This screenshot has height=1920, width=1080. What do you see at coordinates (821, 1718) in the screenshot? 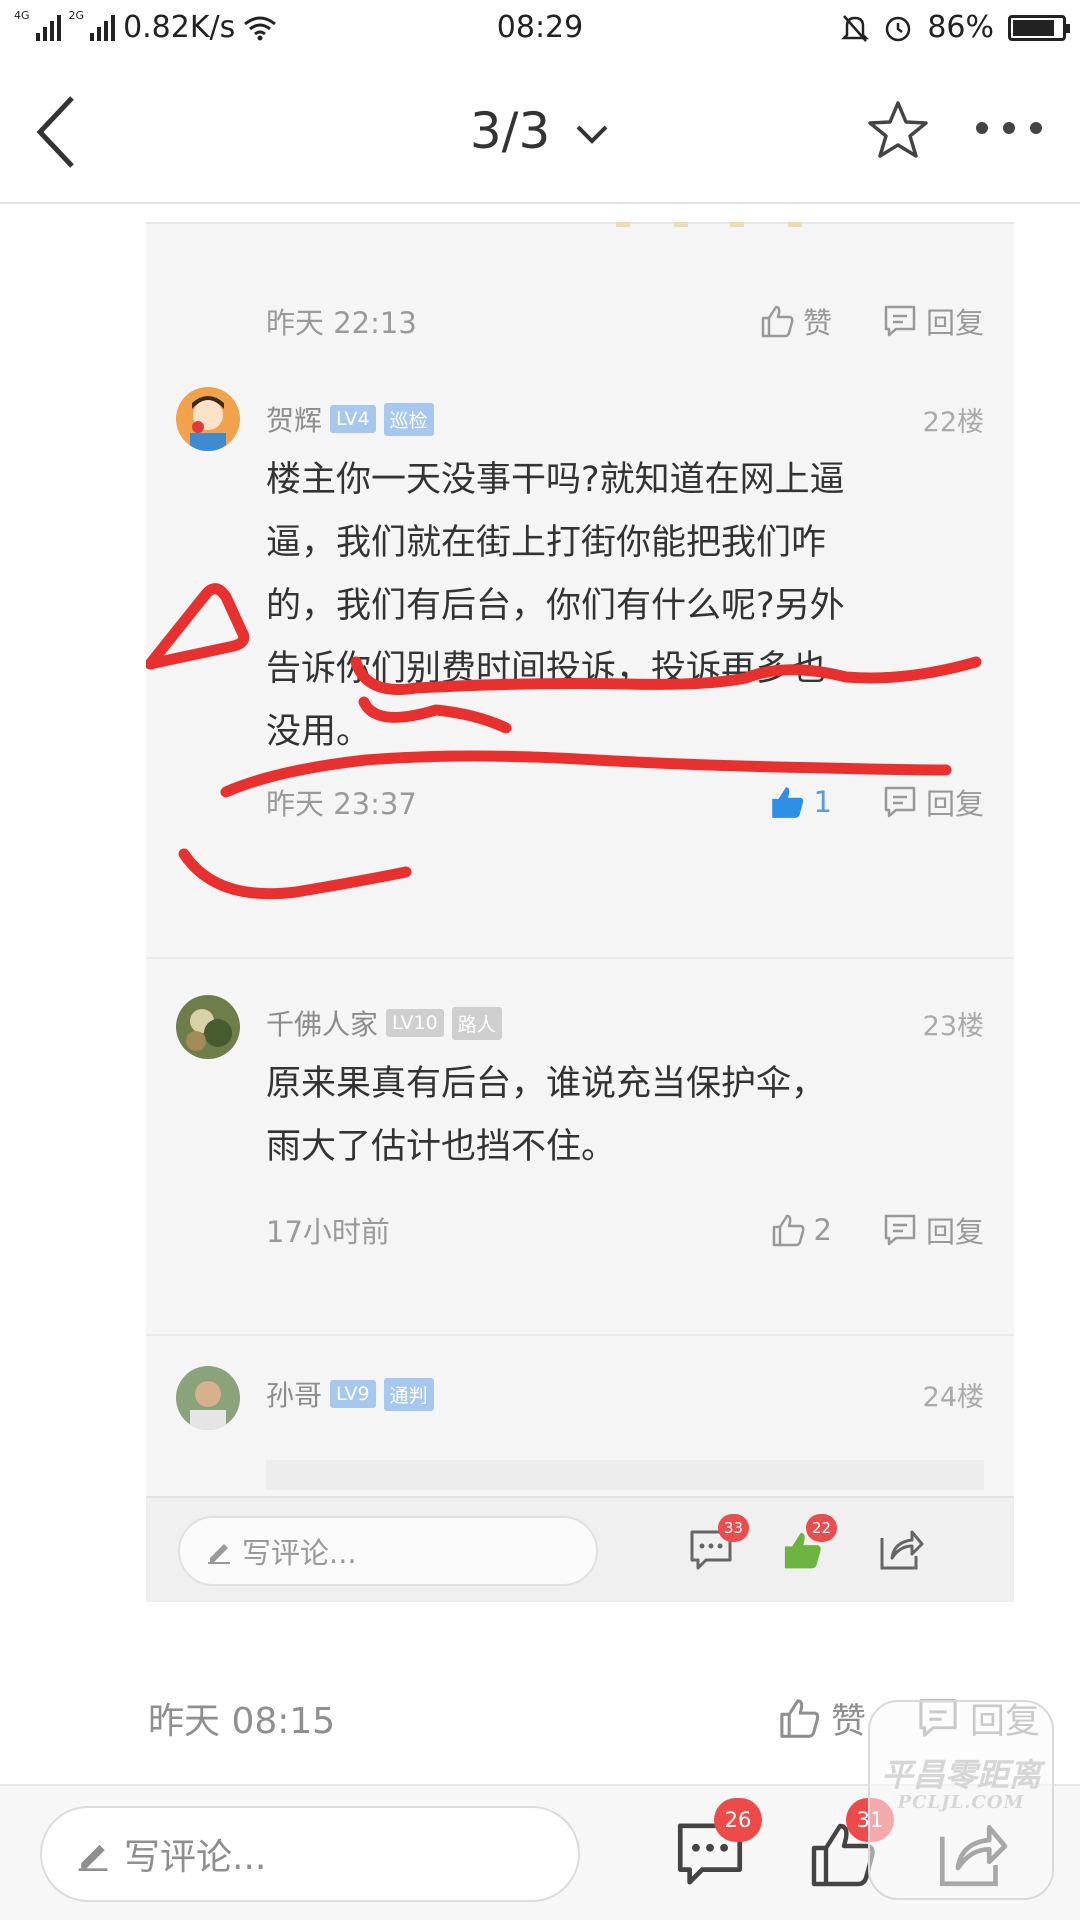
I see `like-button: 赞` at bounding box center [821, 1718].